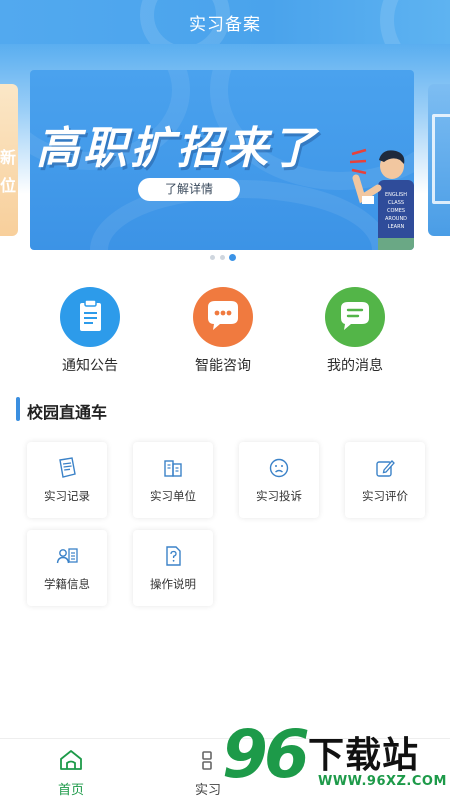 The width and height of the screenshot is (450, 800). Describe the element at coordinates (266, 754) in the screenshot. I see `watermark-number: 96` at that location.